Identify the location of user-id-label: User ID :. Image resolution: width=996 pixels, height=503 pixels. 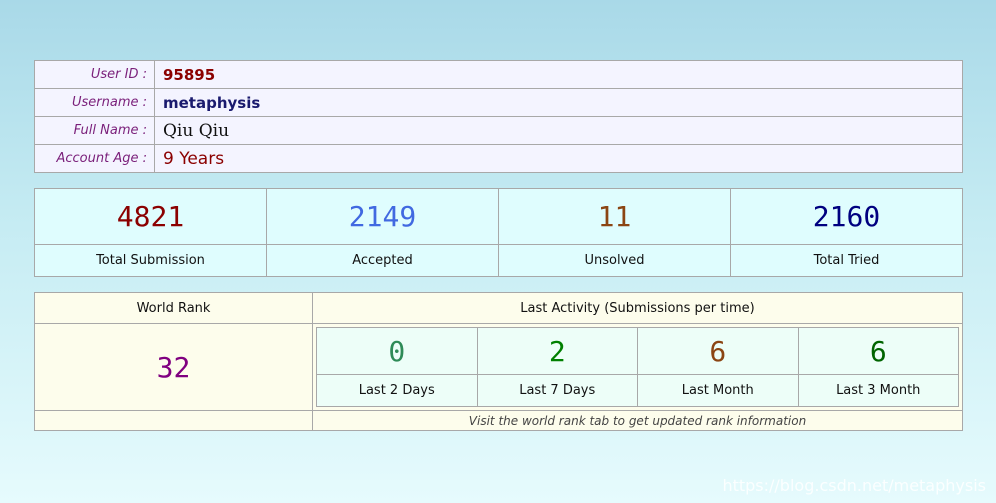
(94, 74).